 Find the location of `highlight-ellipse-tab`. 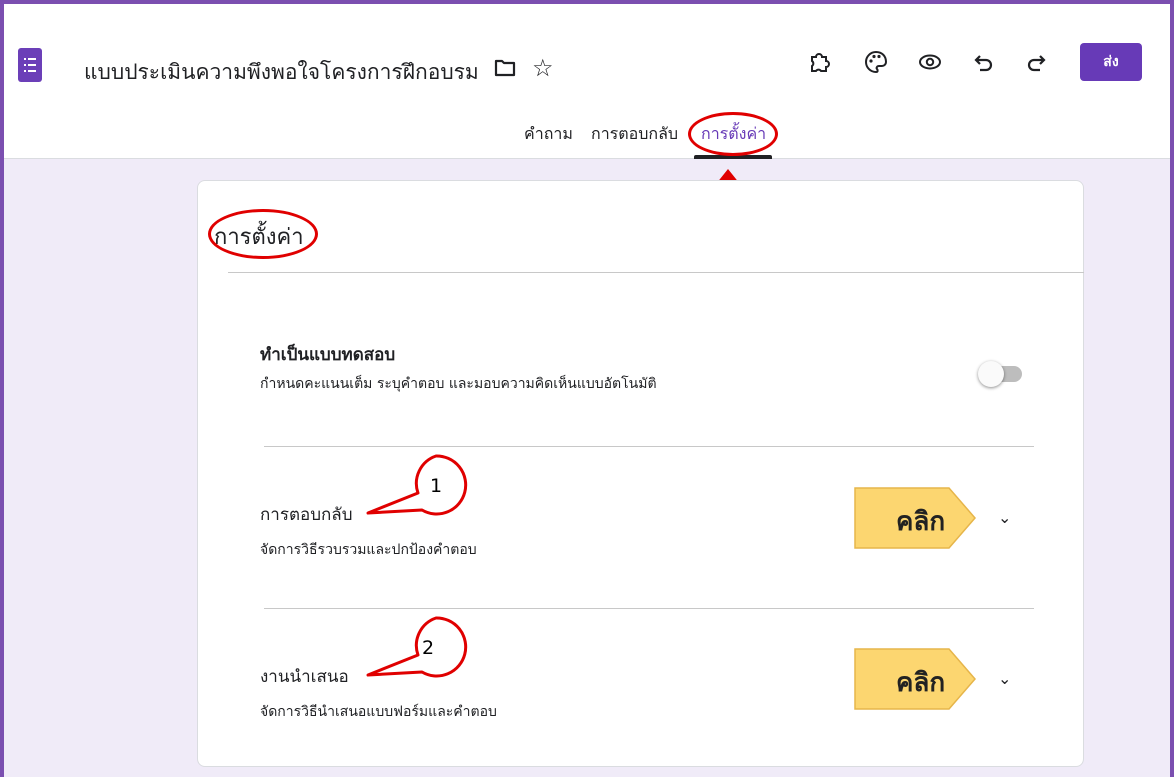

highlight-ellipse-tab is located at coordinates (733, 134).